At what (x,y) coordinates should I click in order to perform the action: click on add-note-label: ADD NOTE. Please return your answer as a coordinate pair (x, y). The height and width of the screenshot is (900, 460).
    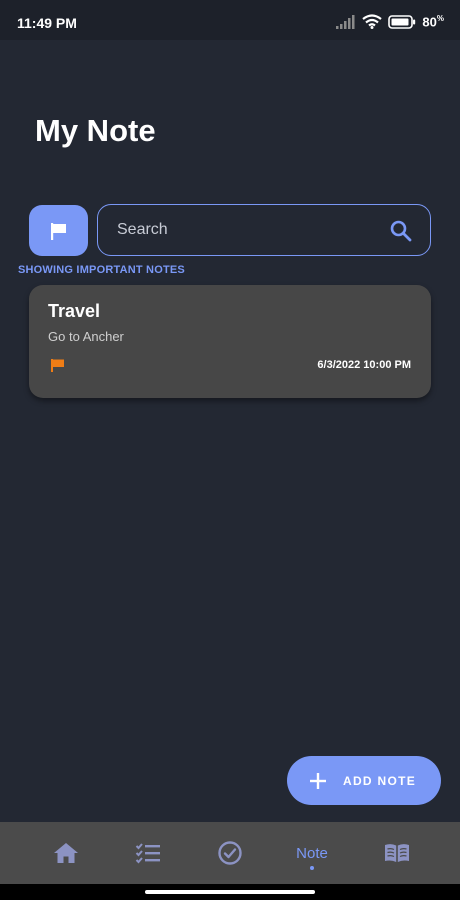
    Looking at the image, I should click on (380, 780).